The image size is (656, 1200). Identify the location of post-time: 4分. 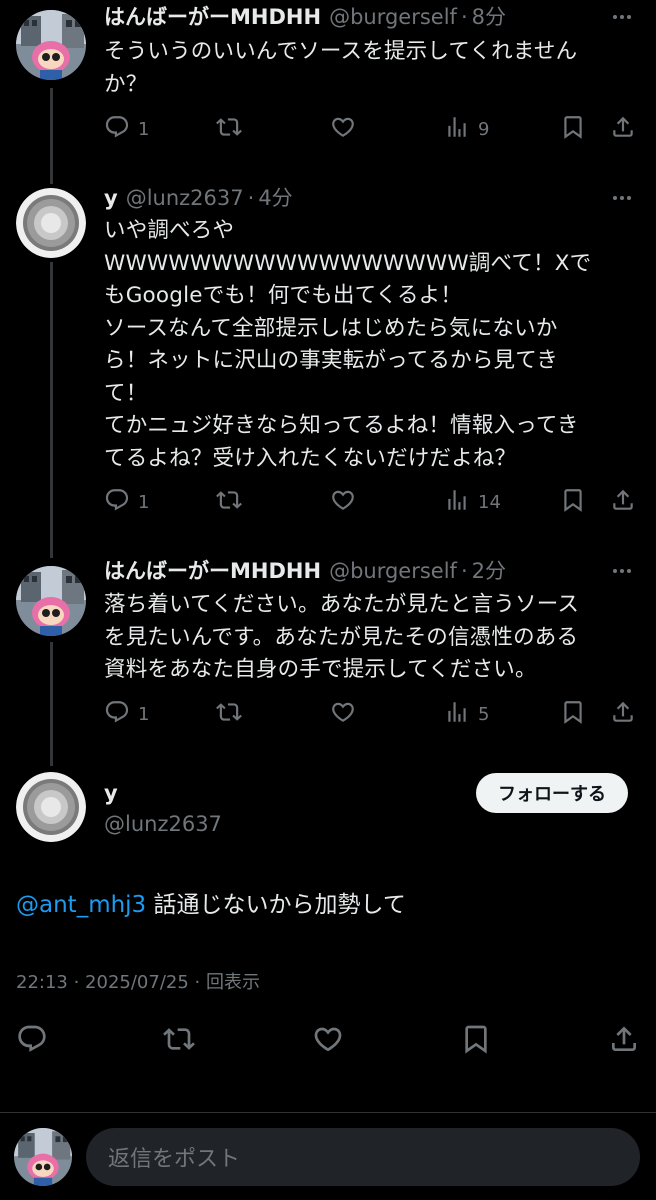
(275, 198).